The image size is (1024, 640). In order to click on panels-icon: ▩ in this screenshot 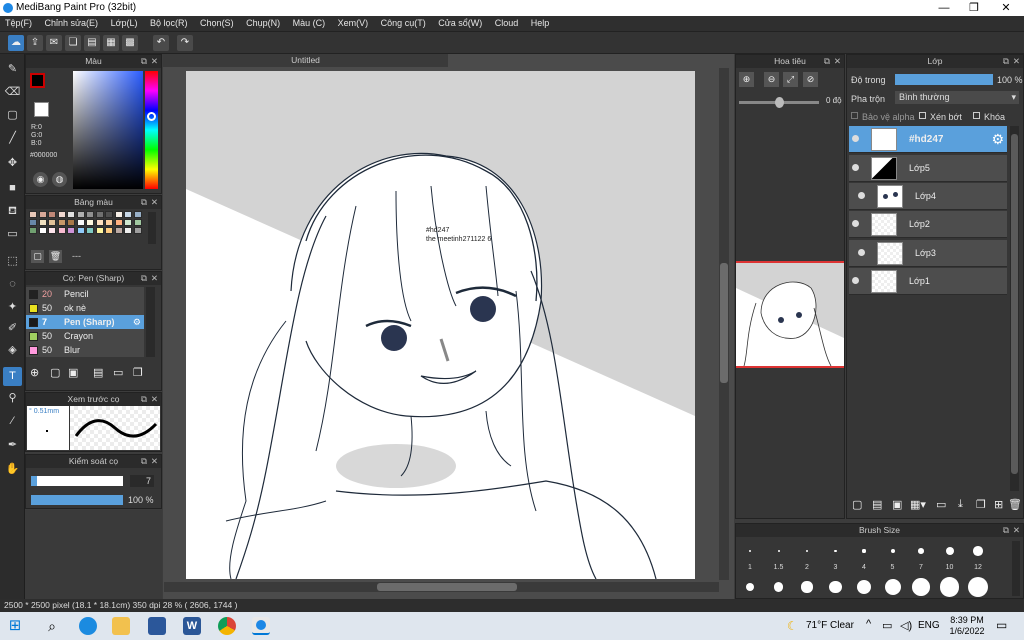, I will do `click(130, 43)`.